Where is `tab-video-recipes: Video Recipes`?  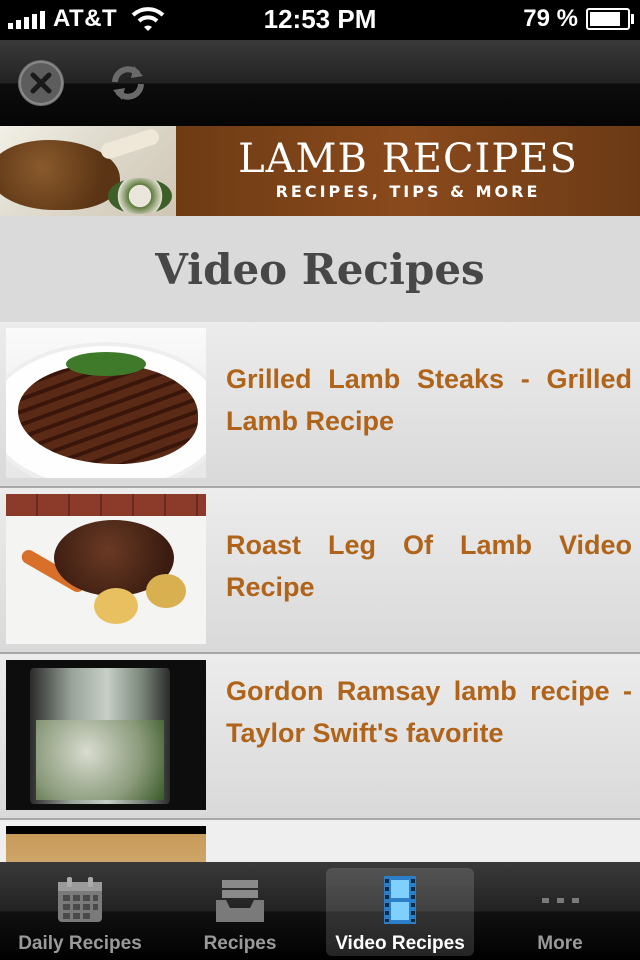 tab-video-recipes: Video Recipes is located at coordinates (400, 911).